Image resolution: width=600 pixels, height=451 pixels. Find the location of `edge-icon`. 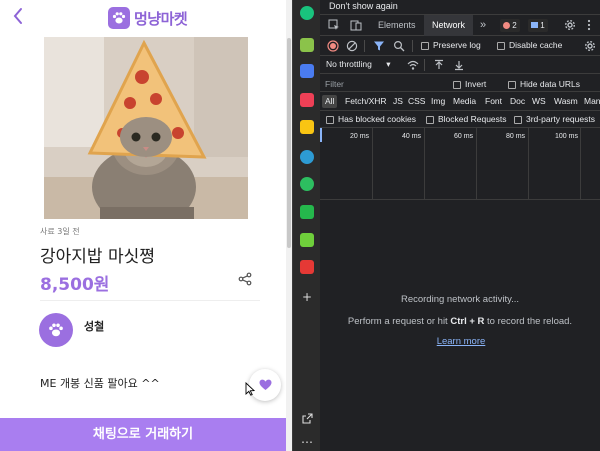

edge-icon is located at coordinates (307, 157).